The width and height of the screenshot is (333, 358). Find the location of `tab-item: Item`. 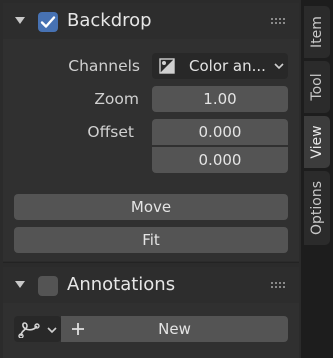

tab-item: Item is located at coordinates (317, 32).